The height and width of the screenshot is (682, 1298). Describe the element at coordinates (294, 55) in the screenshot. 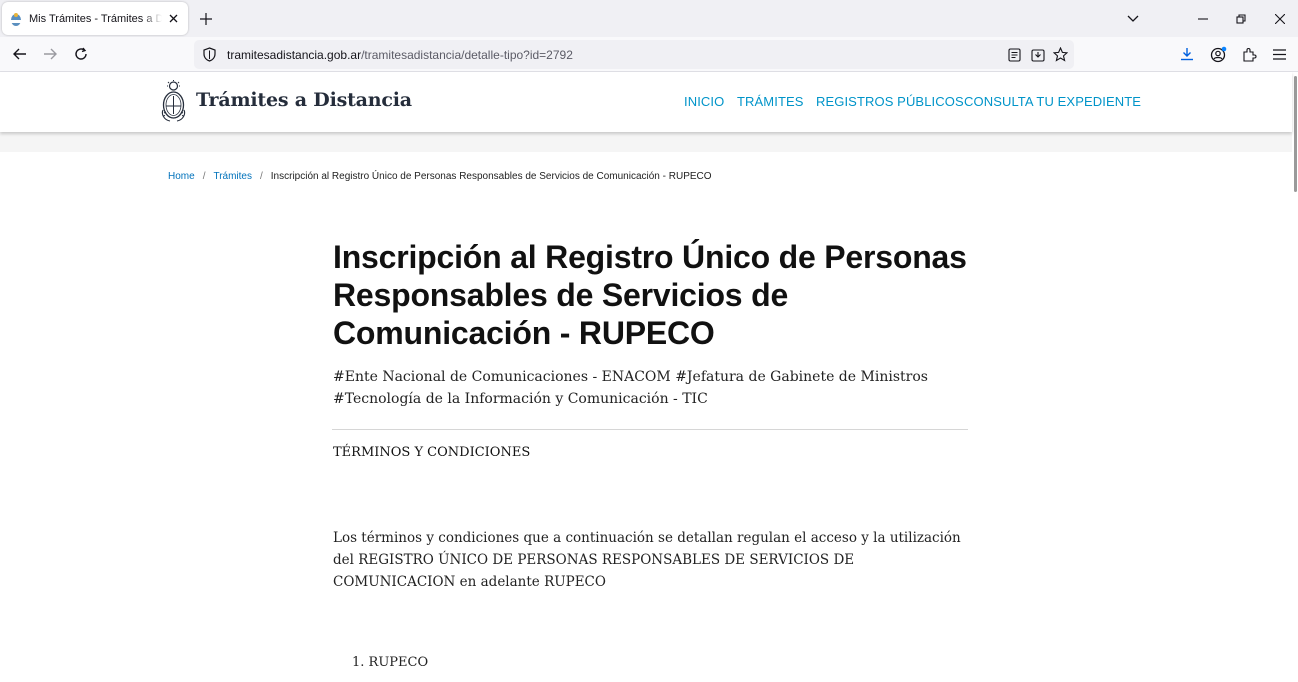

I see `url-host: tramitesadistancia.gob.ar` at that location.